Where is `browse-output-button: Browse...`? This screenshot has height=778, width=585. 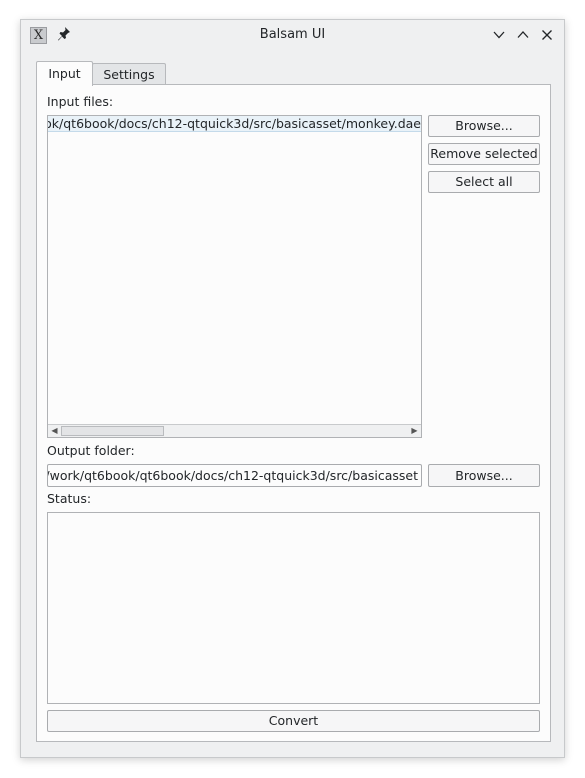
browse-output-button: Browse... is located at coordinates (484, 475).